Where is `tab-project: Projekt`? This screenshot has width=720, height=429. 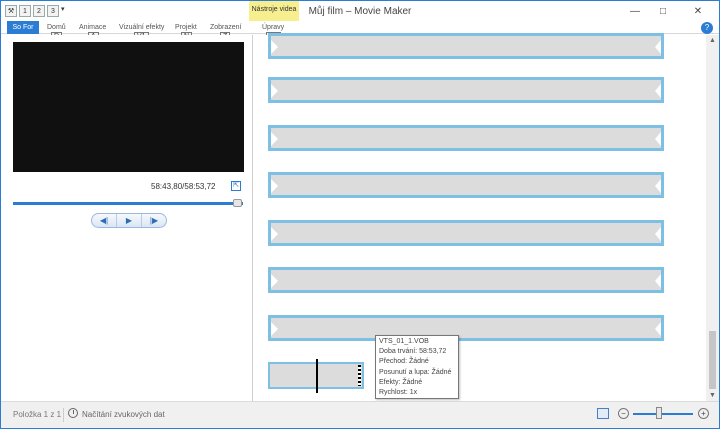 tab-project: Projekt is located at coordinates (186, 27).